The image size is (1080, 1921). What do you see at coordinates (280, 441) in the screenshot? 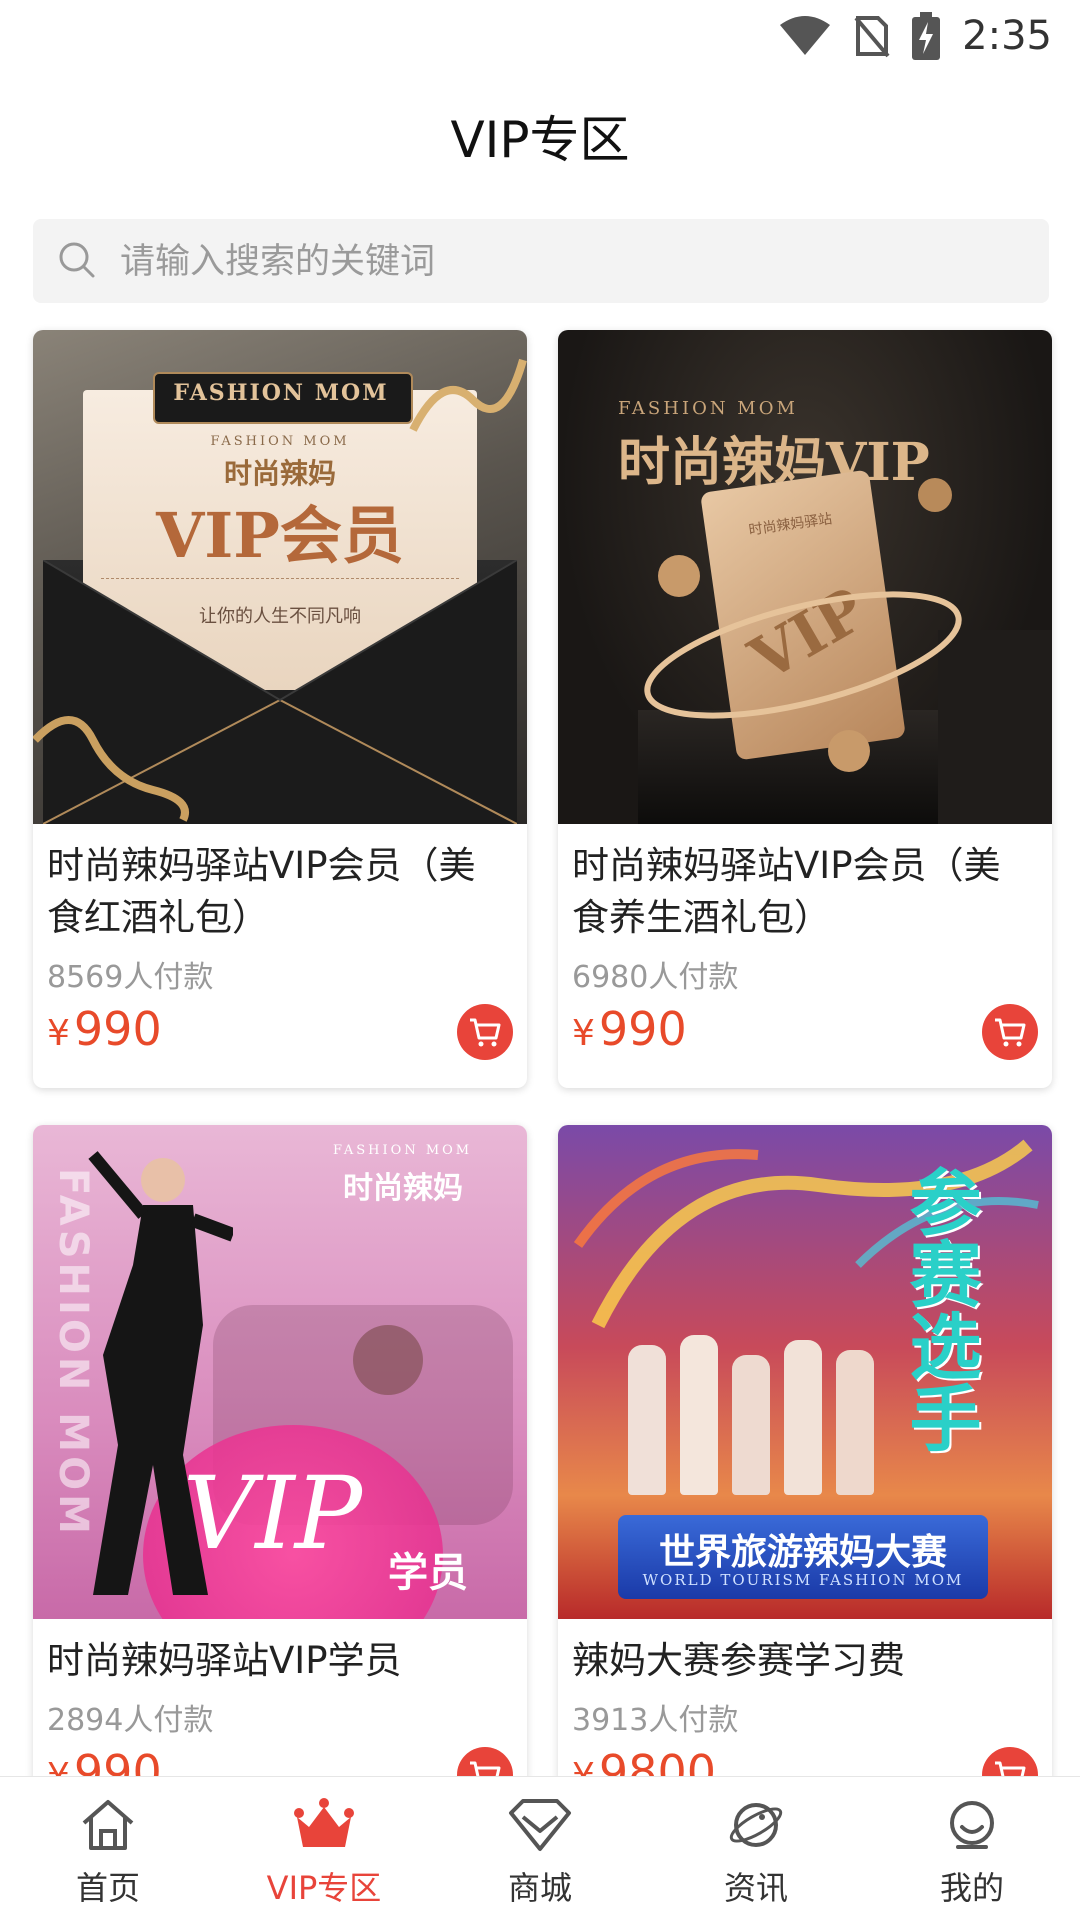
I see `image-brand-small: FASHION MOM` at bounding box center [280, 441].